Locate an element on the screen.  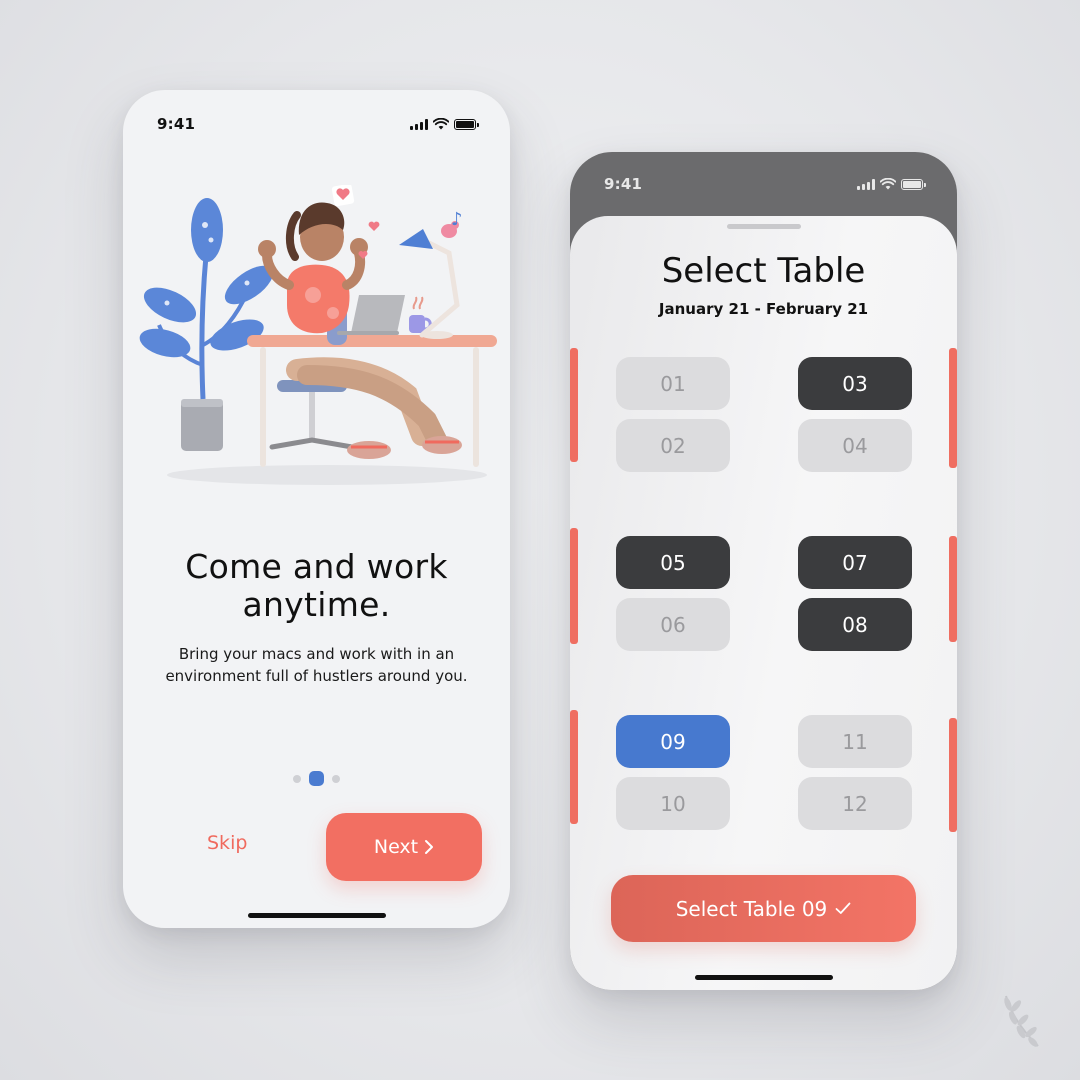
headline-line-2: anytime. is located at coordinates (316, 604).